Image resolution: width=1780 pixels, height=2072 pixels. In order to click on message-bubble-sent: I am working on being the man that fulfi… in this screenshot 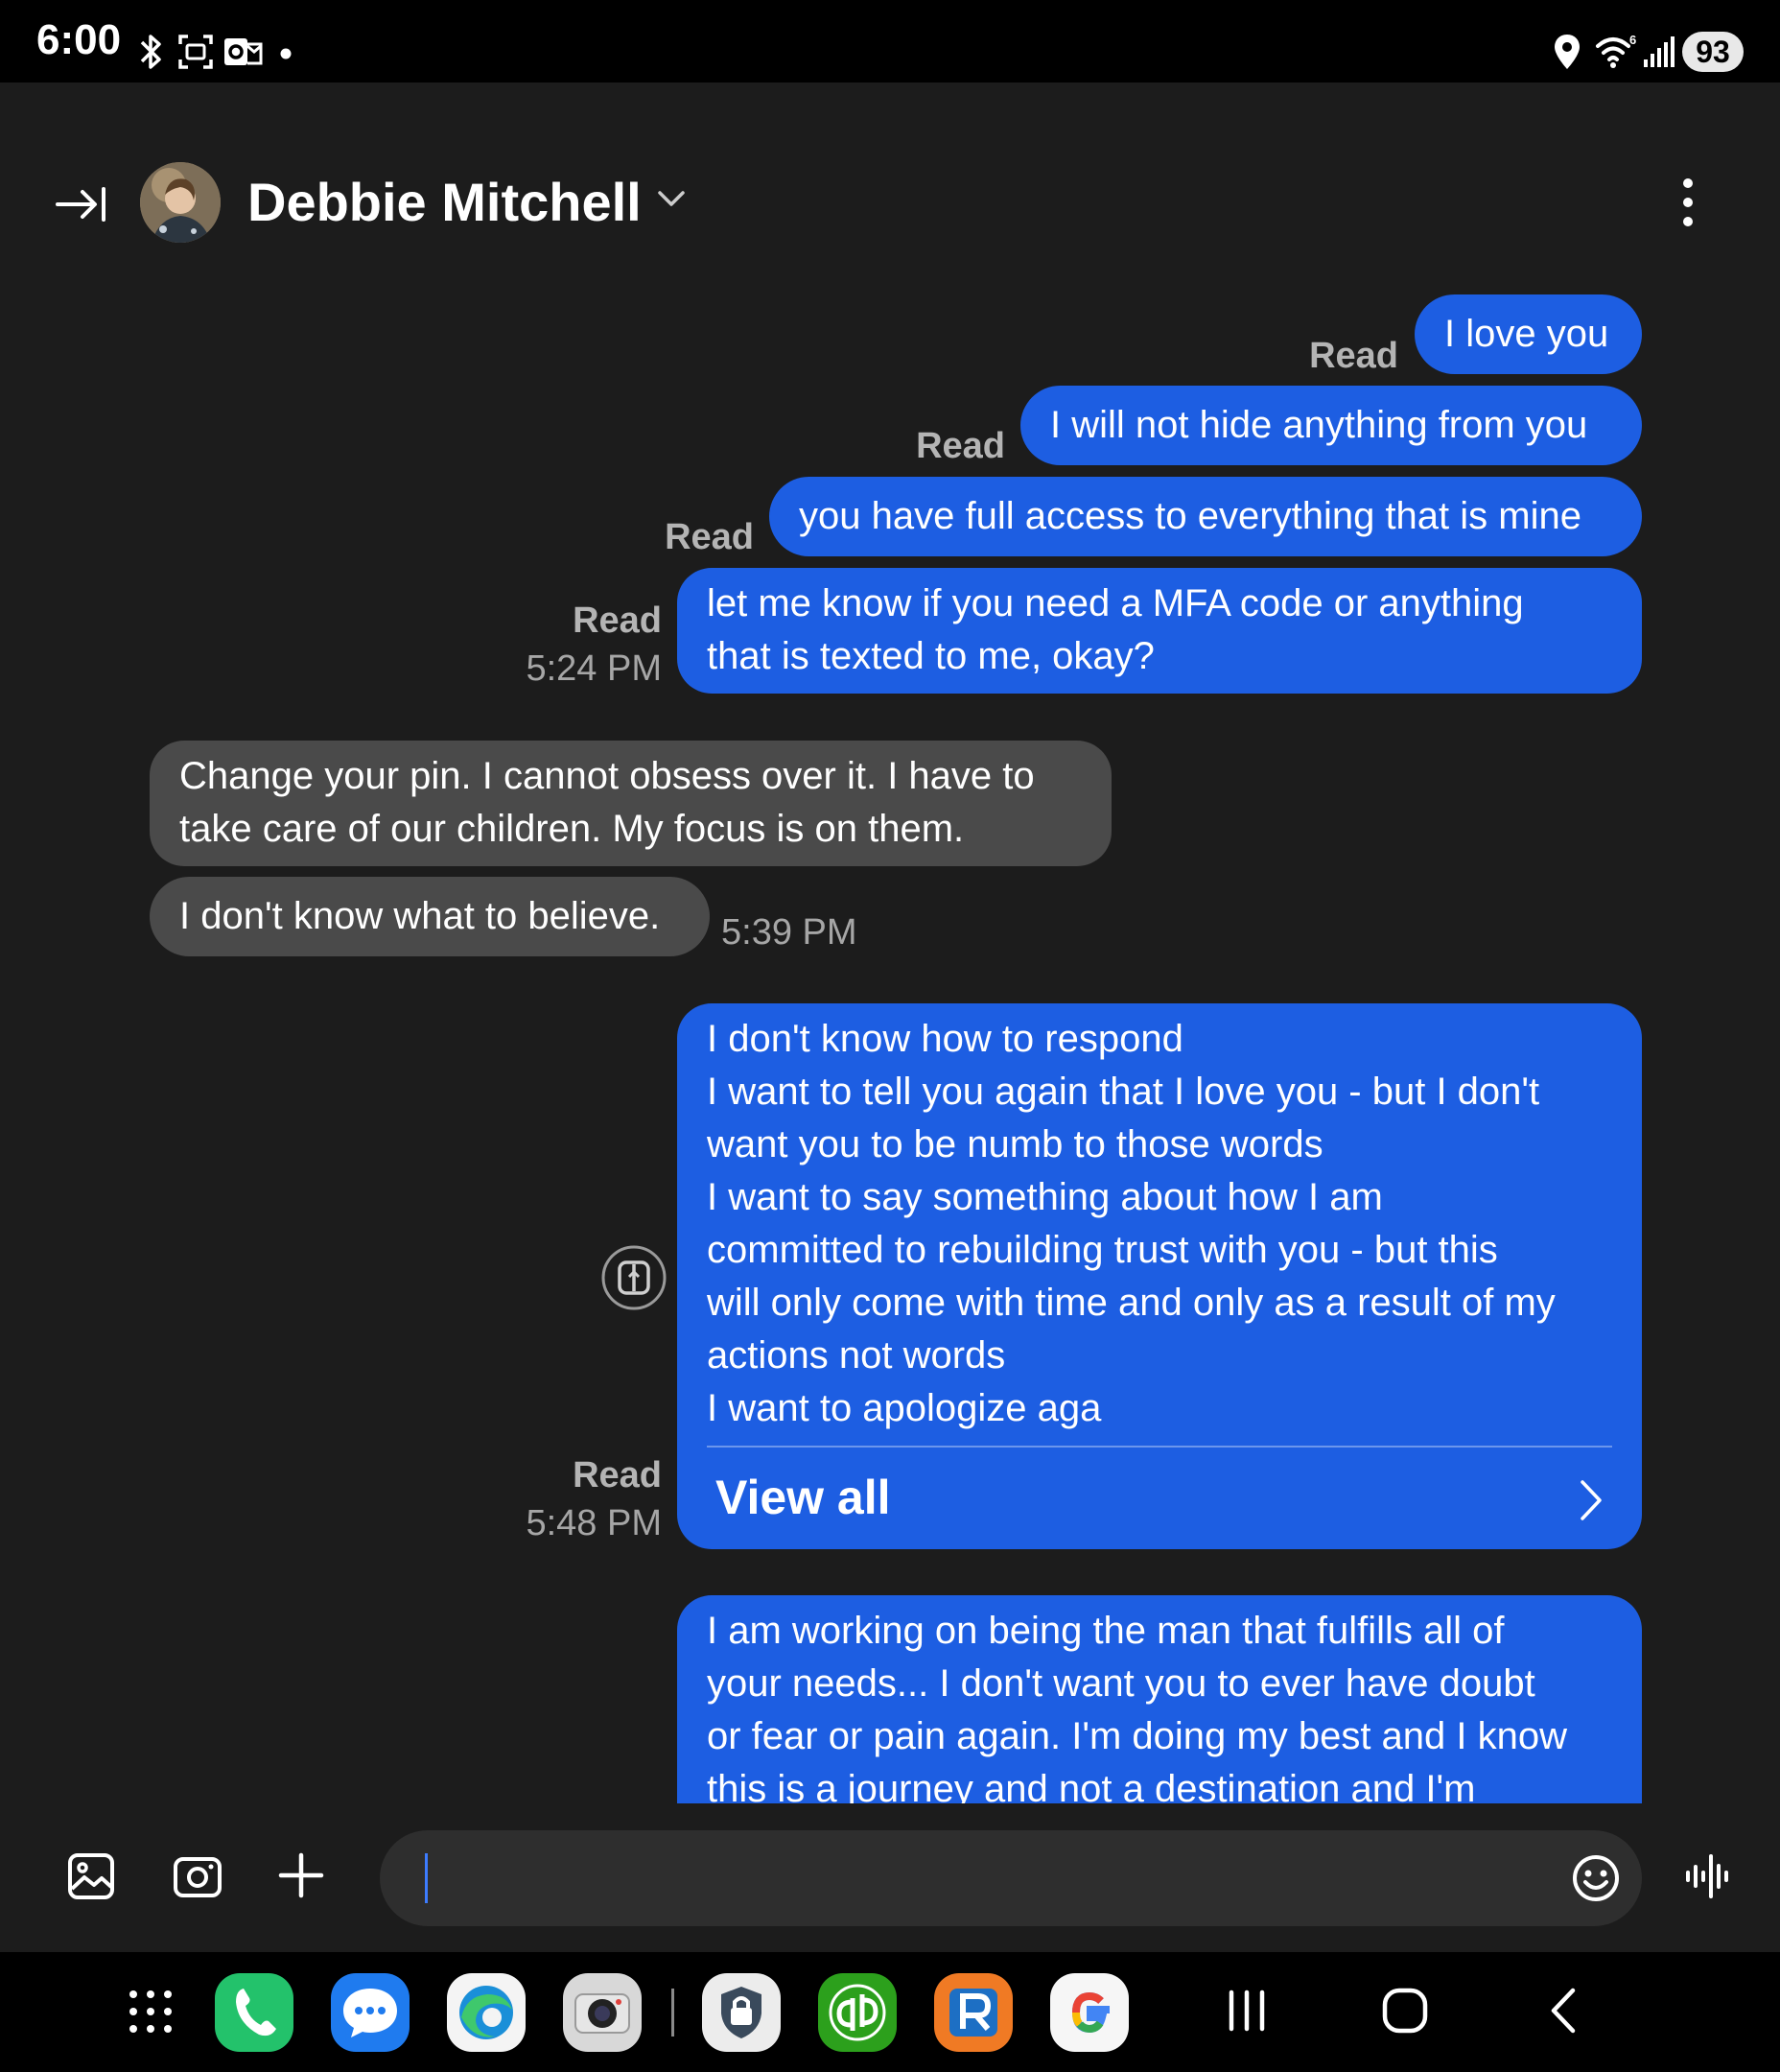, I will do `click(1159, 1699)`.